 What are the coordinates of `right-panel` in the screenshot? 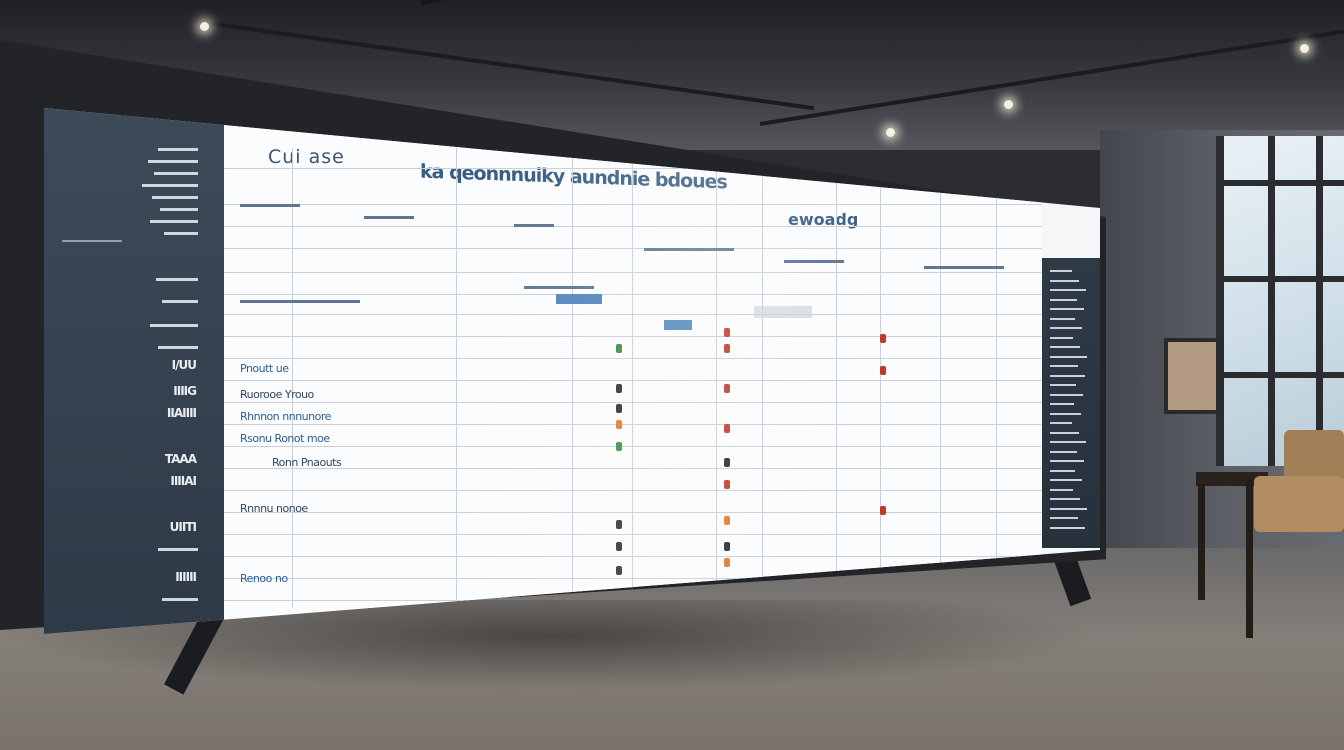 It's located at (1071, 403).